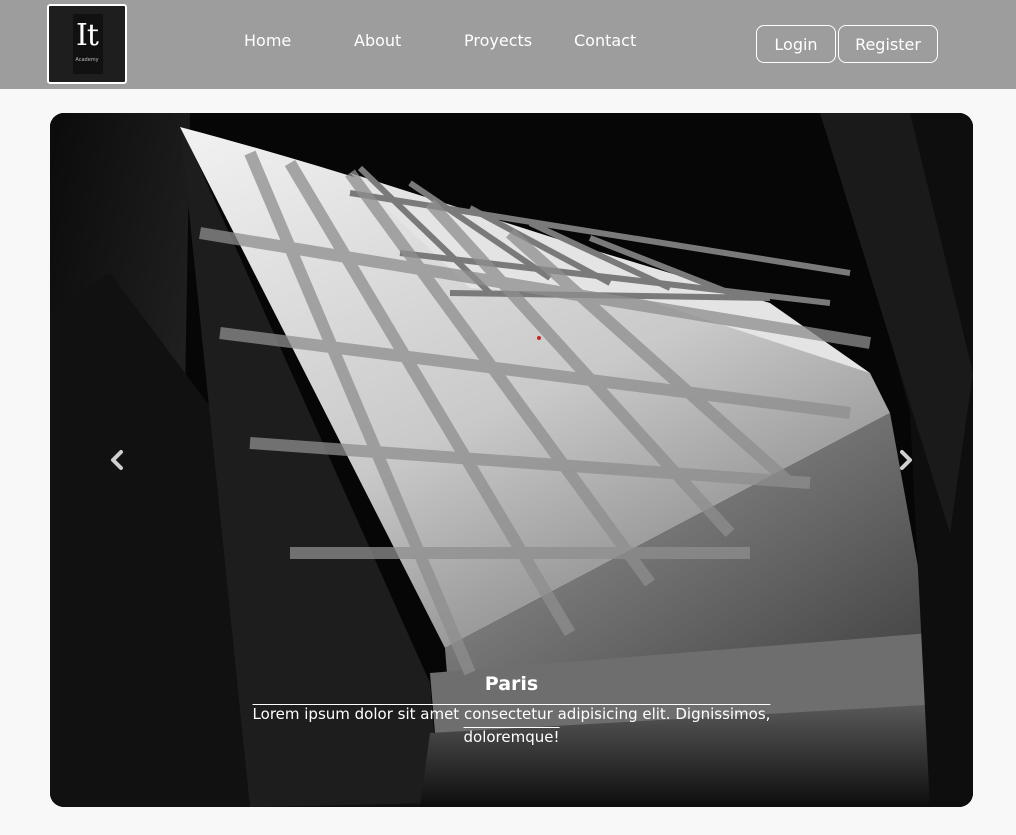 The image size is (1016, 835). I want to click on carousel-next-button, so click(906, 460).